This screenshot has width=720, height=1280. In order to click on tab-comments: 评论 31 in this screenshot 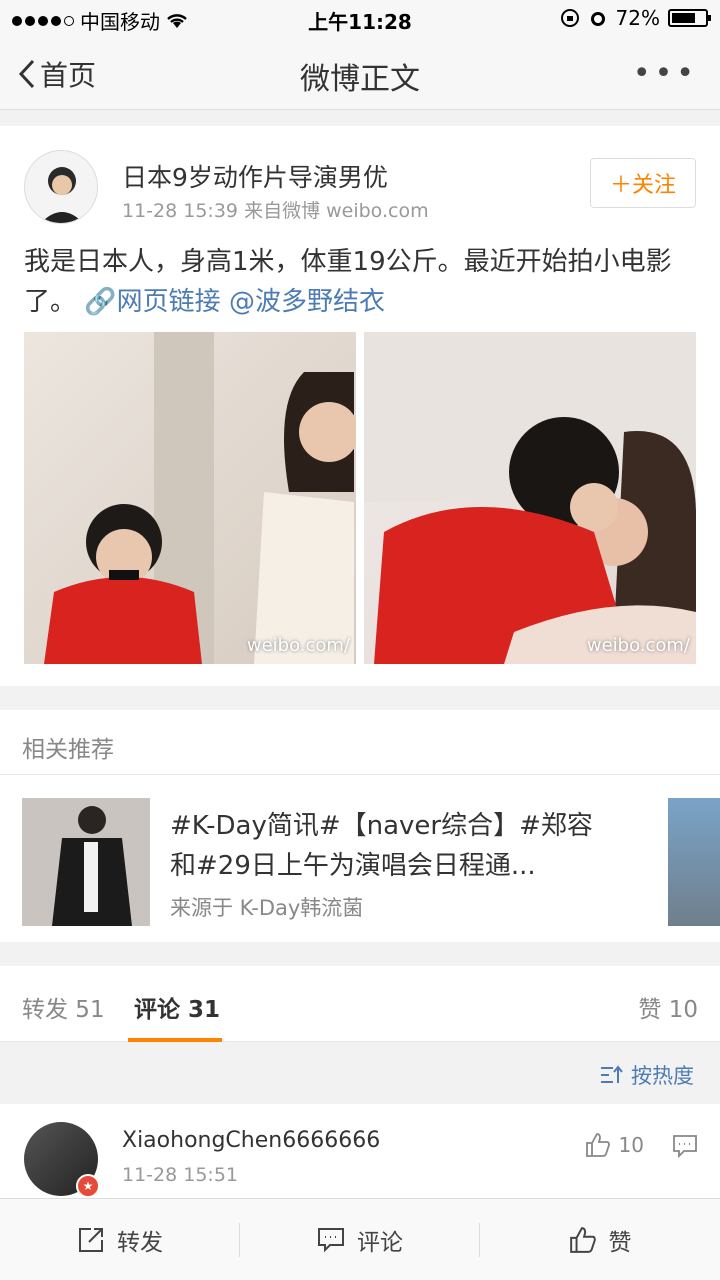, I will do `click(177, 1007)`.